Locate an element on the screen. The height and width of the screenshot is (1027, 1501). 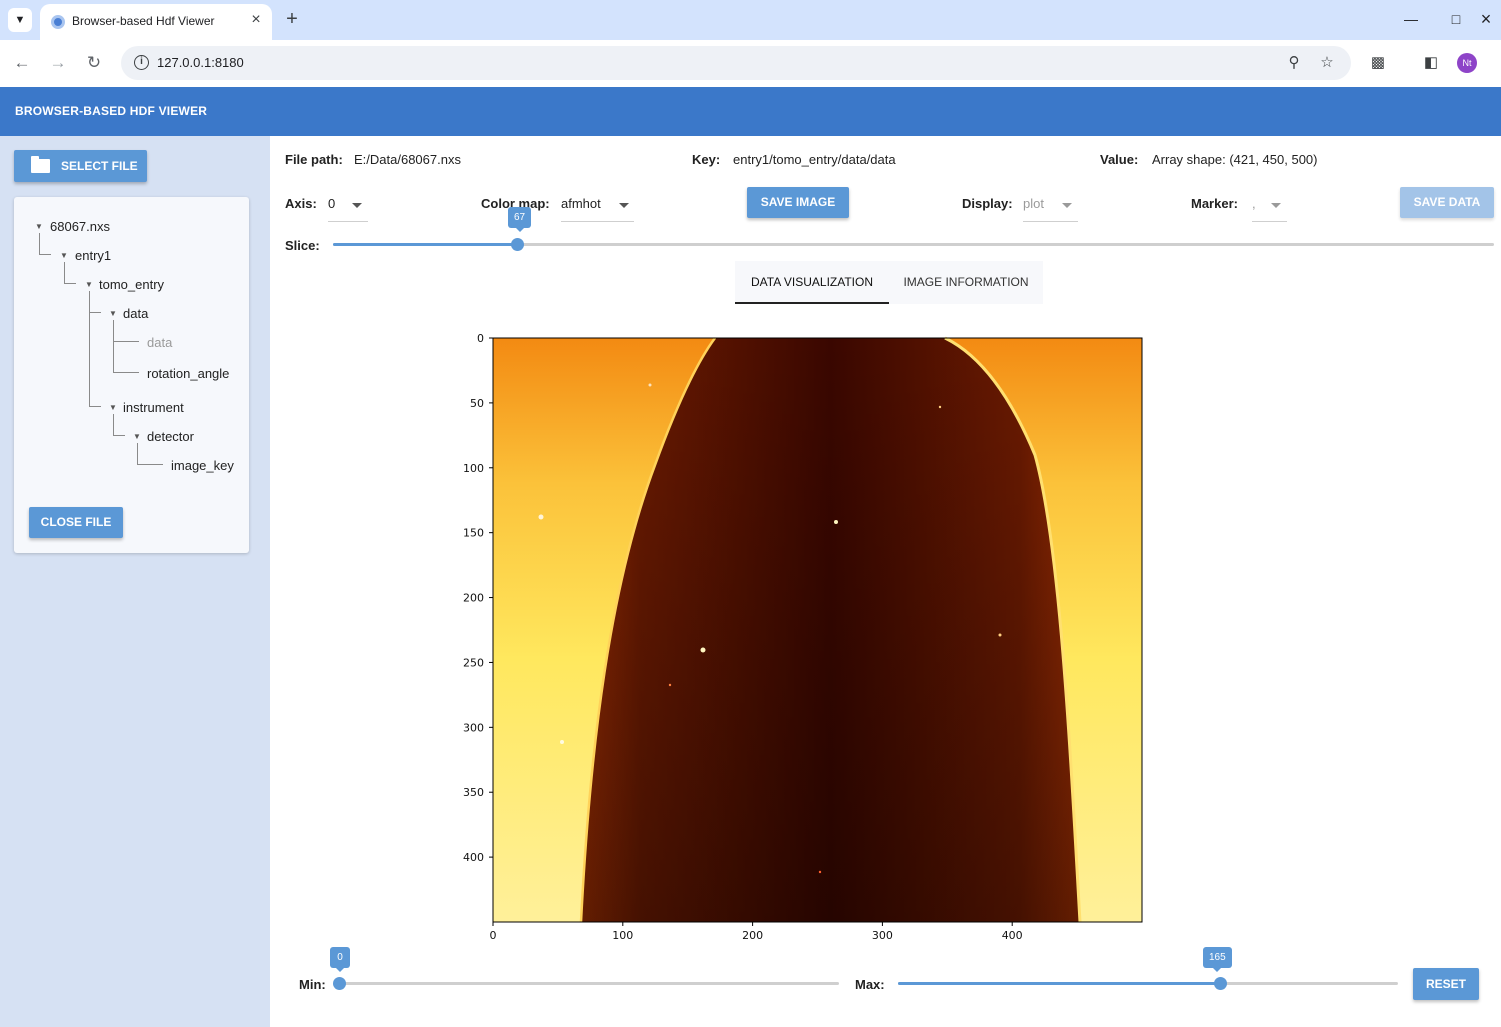
y-tick-label: 200 is located at coordinates (473, 598).